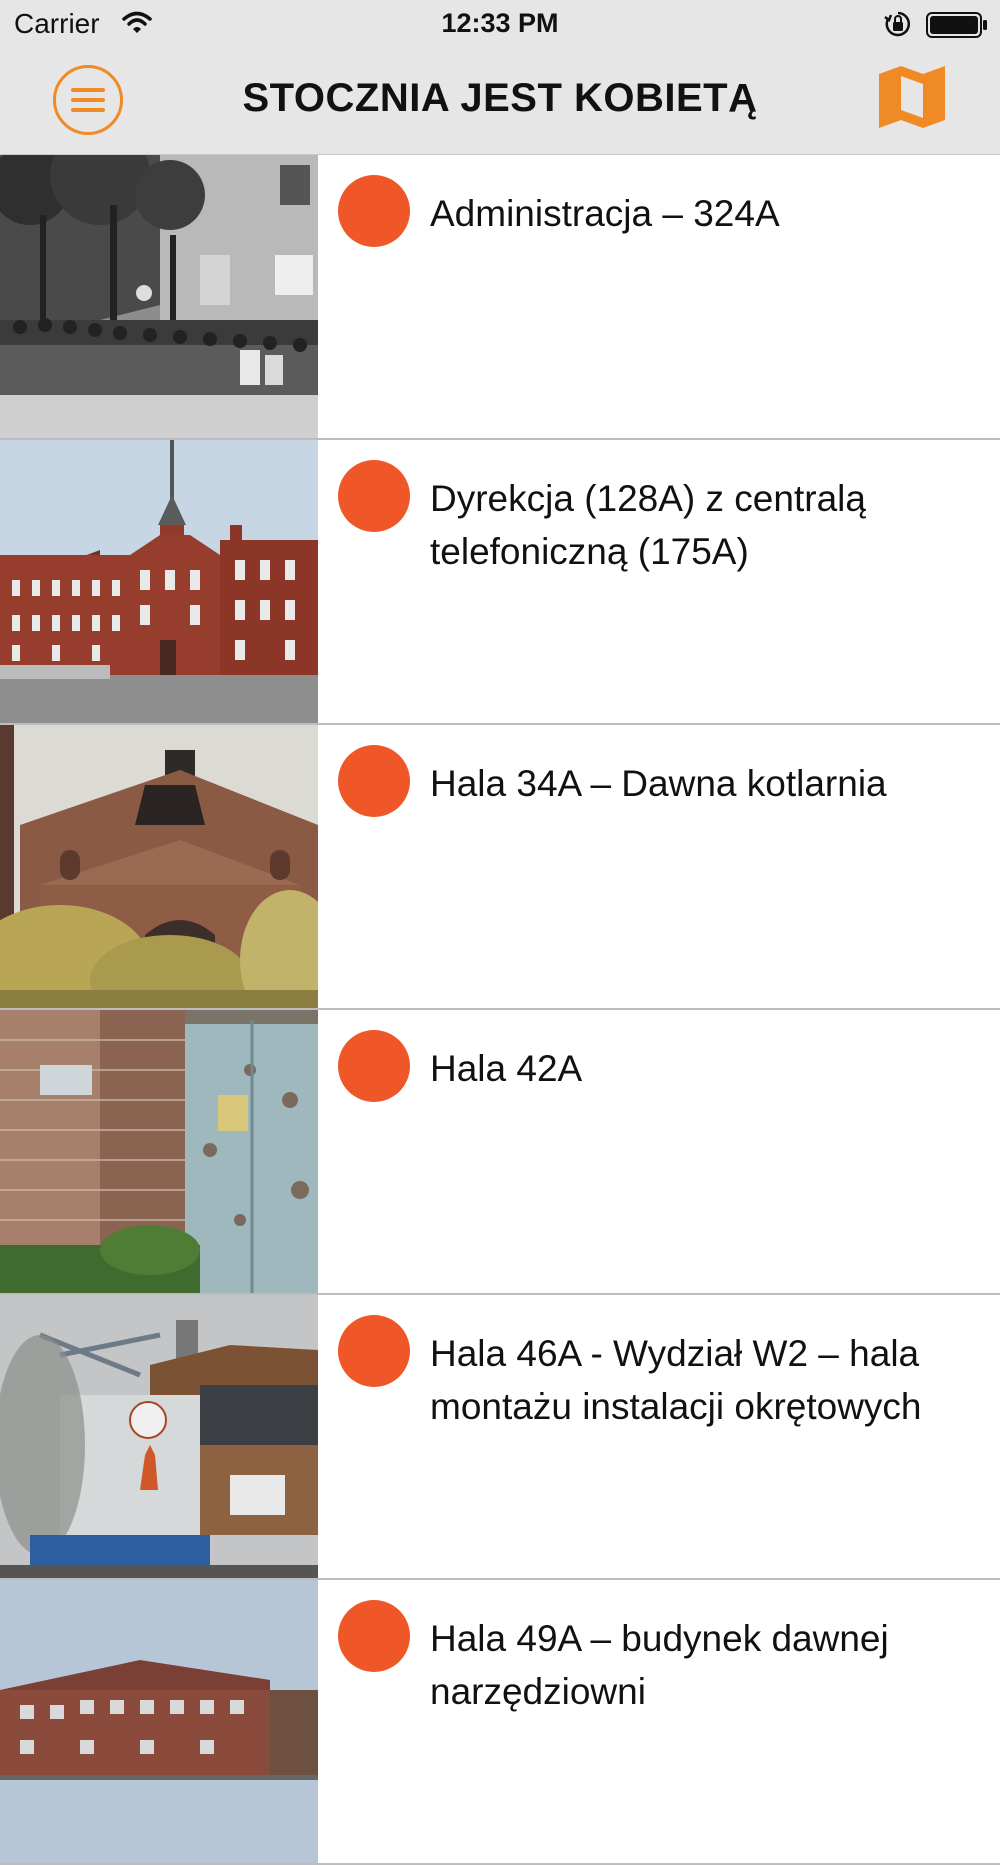  What do you see at coordinates (956, 25) in the screenshot?
I see `battery-icon` at bounding box center [956, 25].